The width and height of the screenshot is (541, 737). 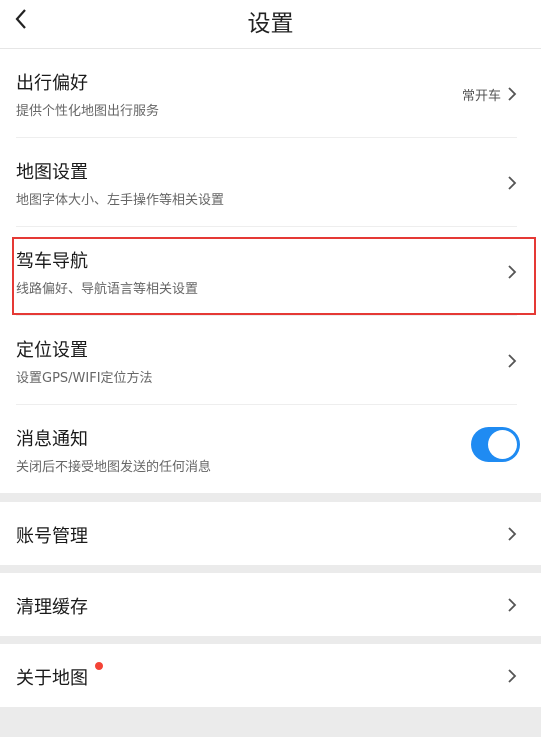 What do you see at coordinates (502, 444) in the screenshot?
I see `toggle-knob` at bounding box center [502, 444].